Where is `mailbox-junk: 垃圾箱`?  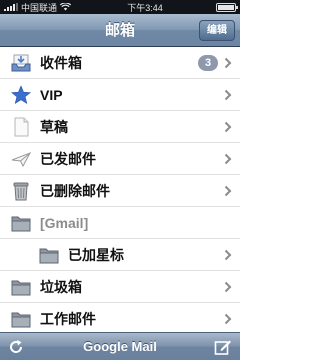 mailbox-junk: 垃圾箱 is located at coordinates (120, 287).